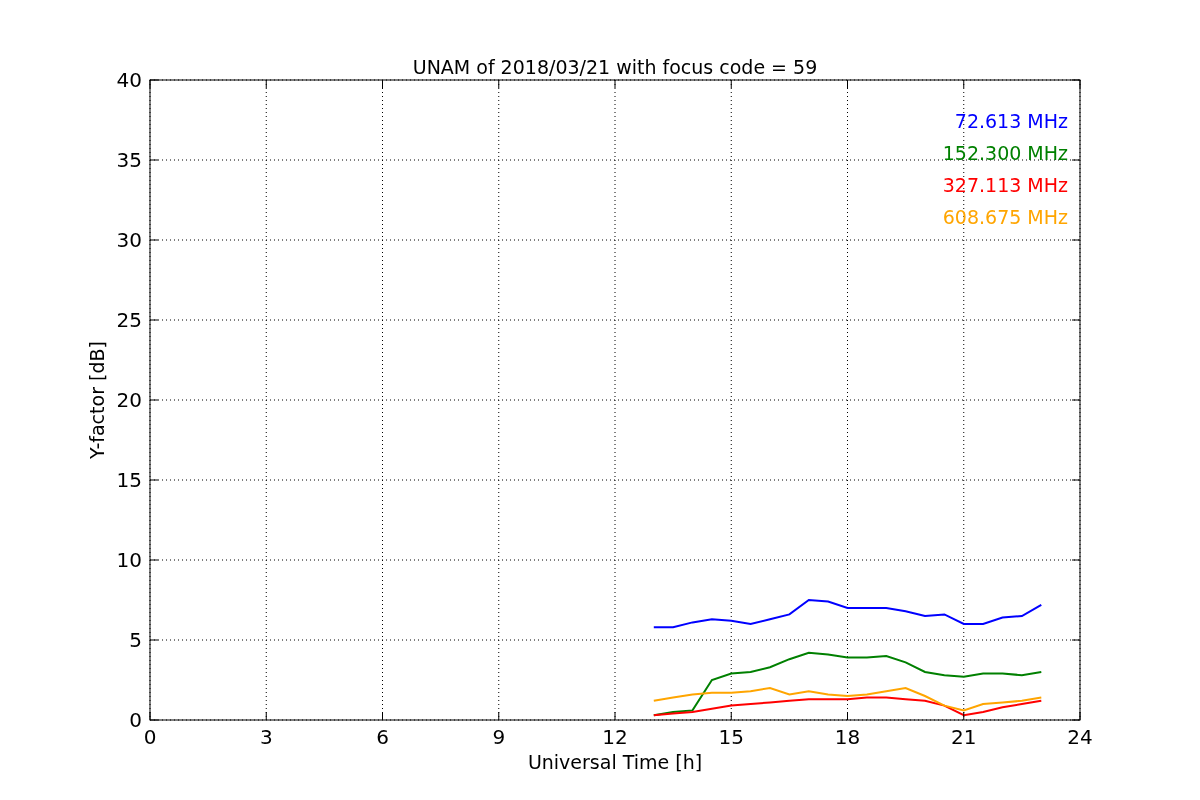 This screenshot has width=1200, height=800. What do you see at coordinates (129, 560) in the screenshot?
I see `y-tick-label: 10` at bounding box center [129, 560].